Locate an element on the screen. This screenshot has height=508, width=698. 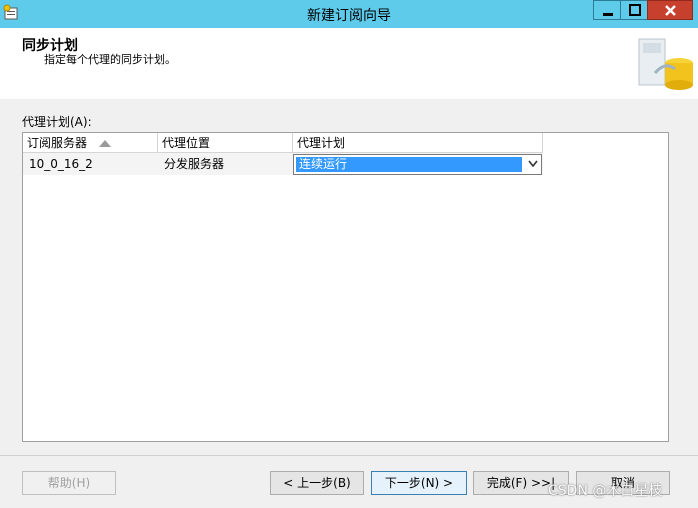
chevron-down-icon is located at coordinates (533, 164).